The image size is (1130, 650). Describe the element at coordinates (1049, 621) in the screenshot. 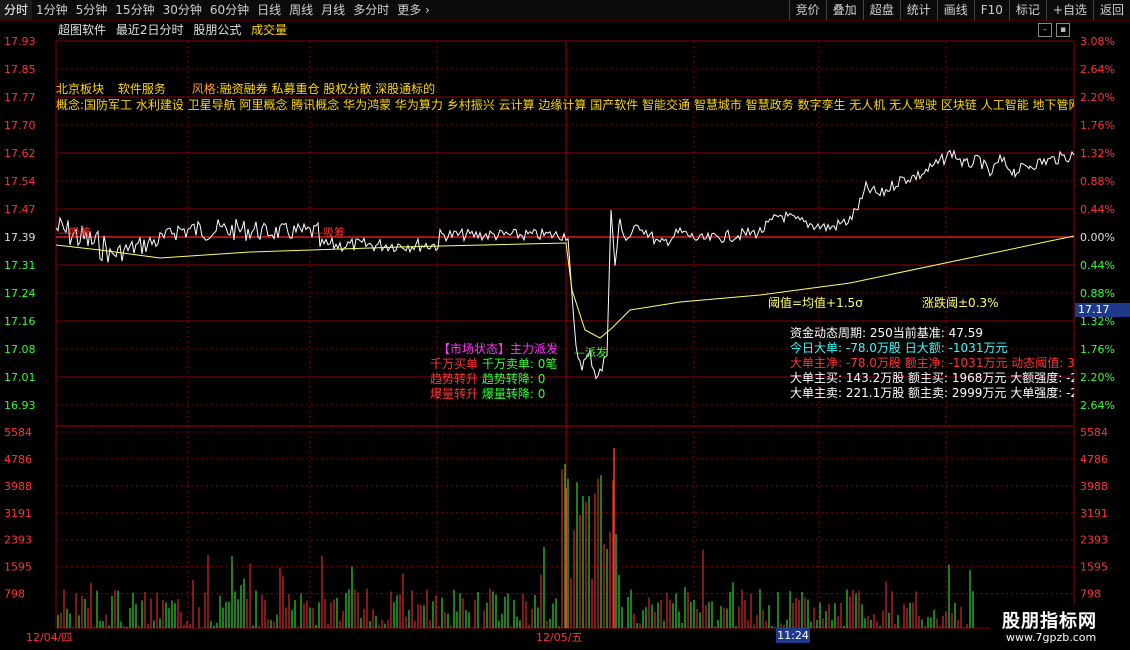

I see `watermark-title: 股朋指标网` at that location.